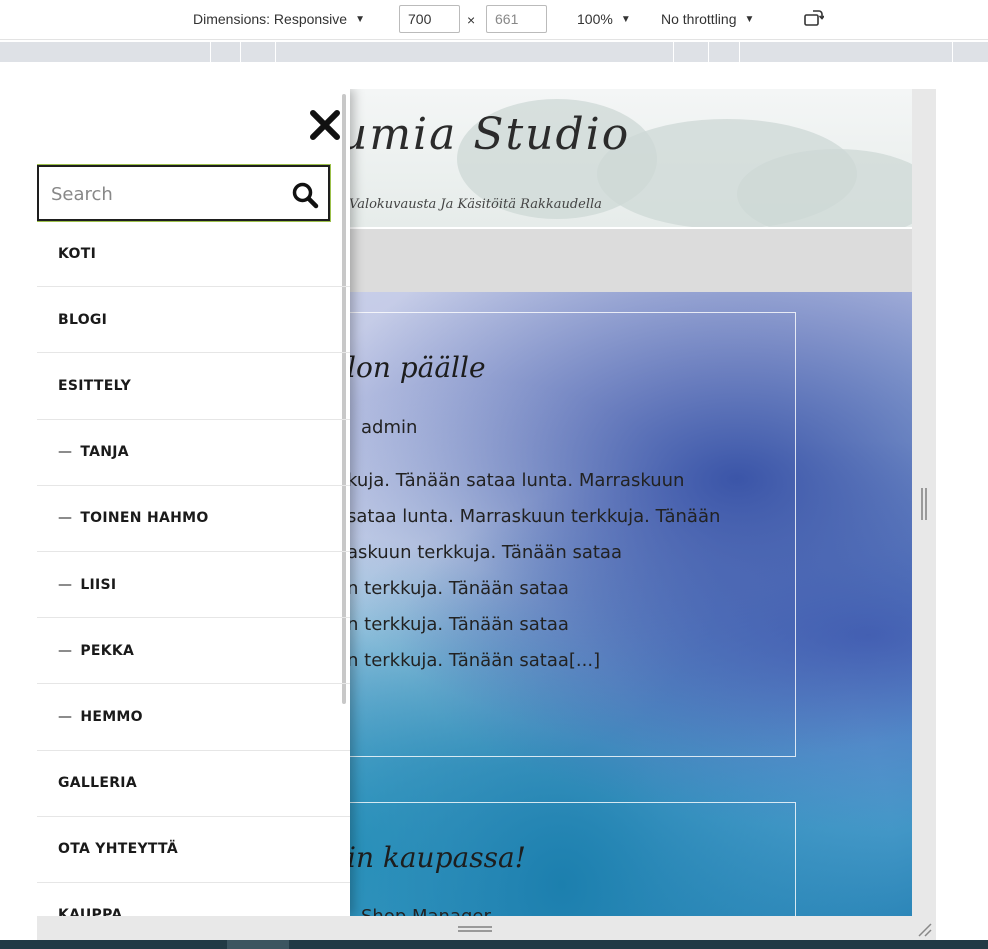 The width and height of the screenshot is (988, 949). What do you see at coordinates (471, 20) in the screenshot?
I see `times-sign: ×` at bounding box center [471, 20].